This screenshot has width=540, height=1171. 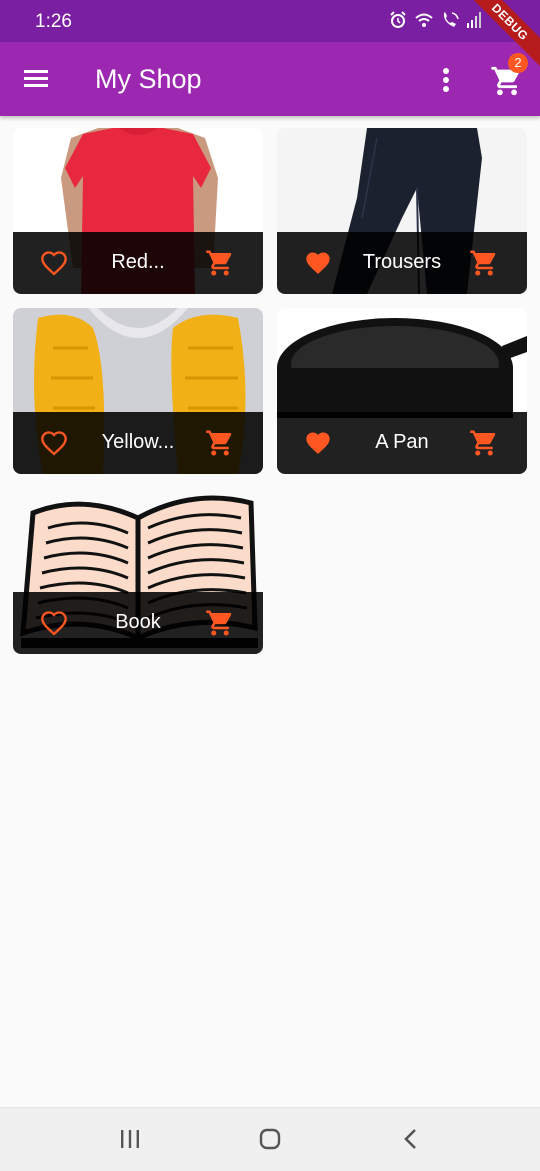 I want to click on recents-button, so click(x=130, y=1139).